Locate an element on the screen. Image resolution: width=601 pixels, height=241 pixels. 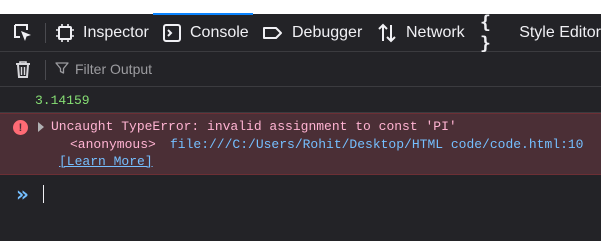
tab-label: Console is located at coordinates (219, 32).